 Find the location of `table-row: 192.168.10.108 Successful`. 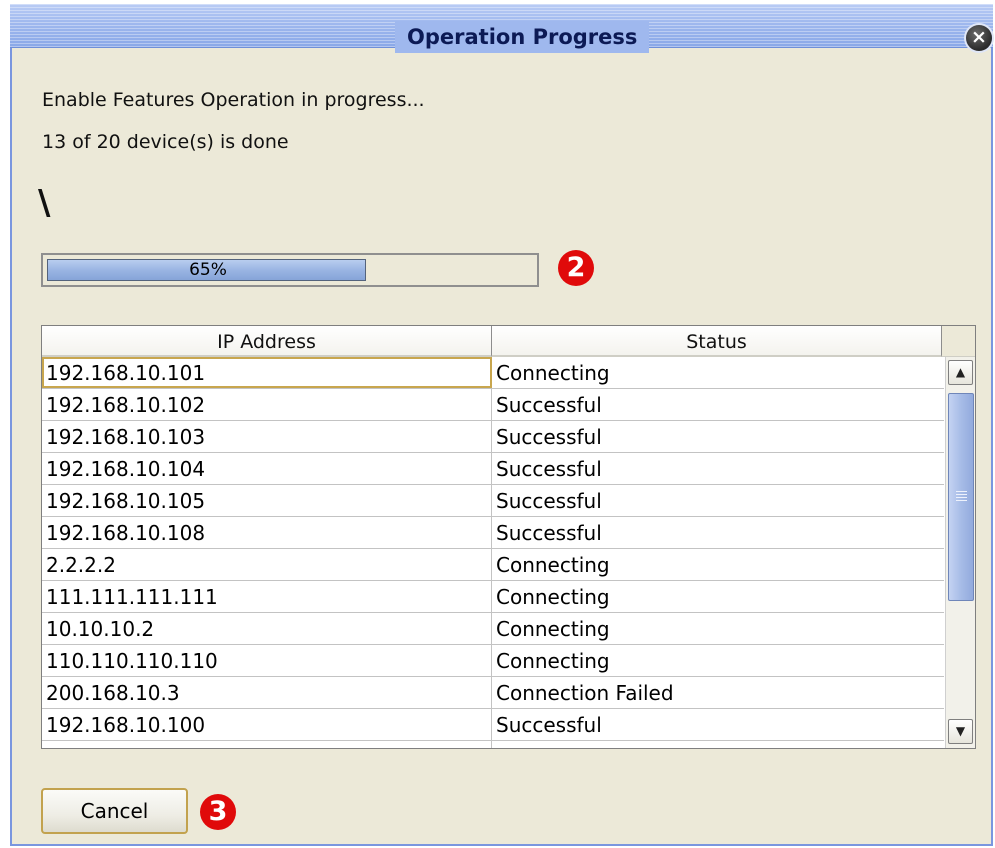

table-row: 192.168.10.108 Successful is located at coordinates (493, 533).